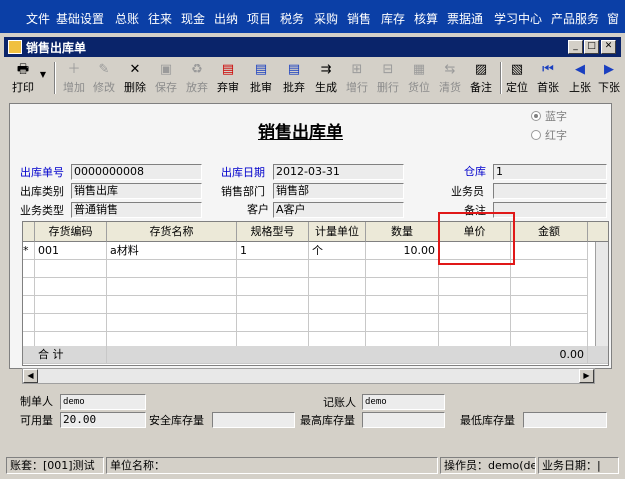  What do you see at coordinates (565, 420) in the screenshot?
I see `min-stock-field` at bounding box center [565, 420].